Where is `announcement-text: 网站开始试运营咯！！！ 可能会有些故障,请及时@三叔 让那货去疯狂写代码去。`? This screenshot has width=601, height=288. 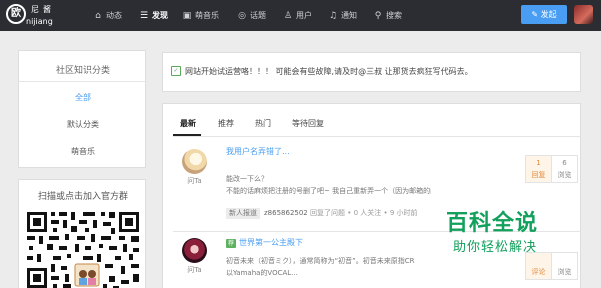 announcement-text: 网站开始试运营咯！！！ 可能会有些故障,请及时@三叔 让那货去疯狂写代码去。 is located at coordinates (329, 71).